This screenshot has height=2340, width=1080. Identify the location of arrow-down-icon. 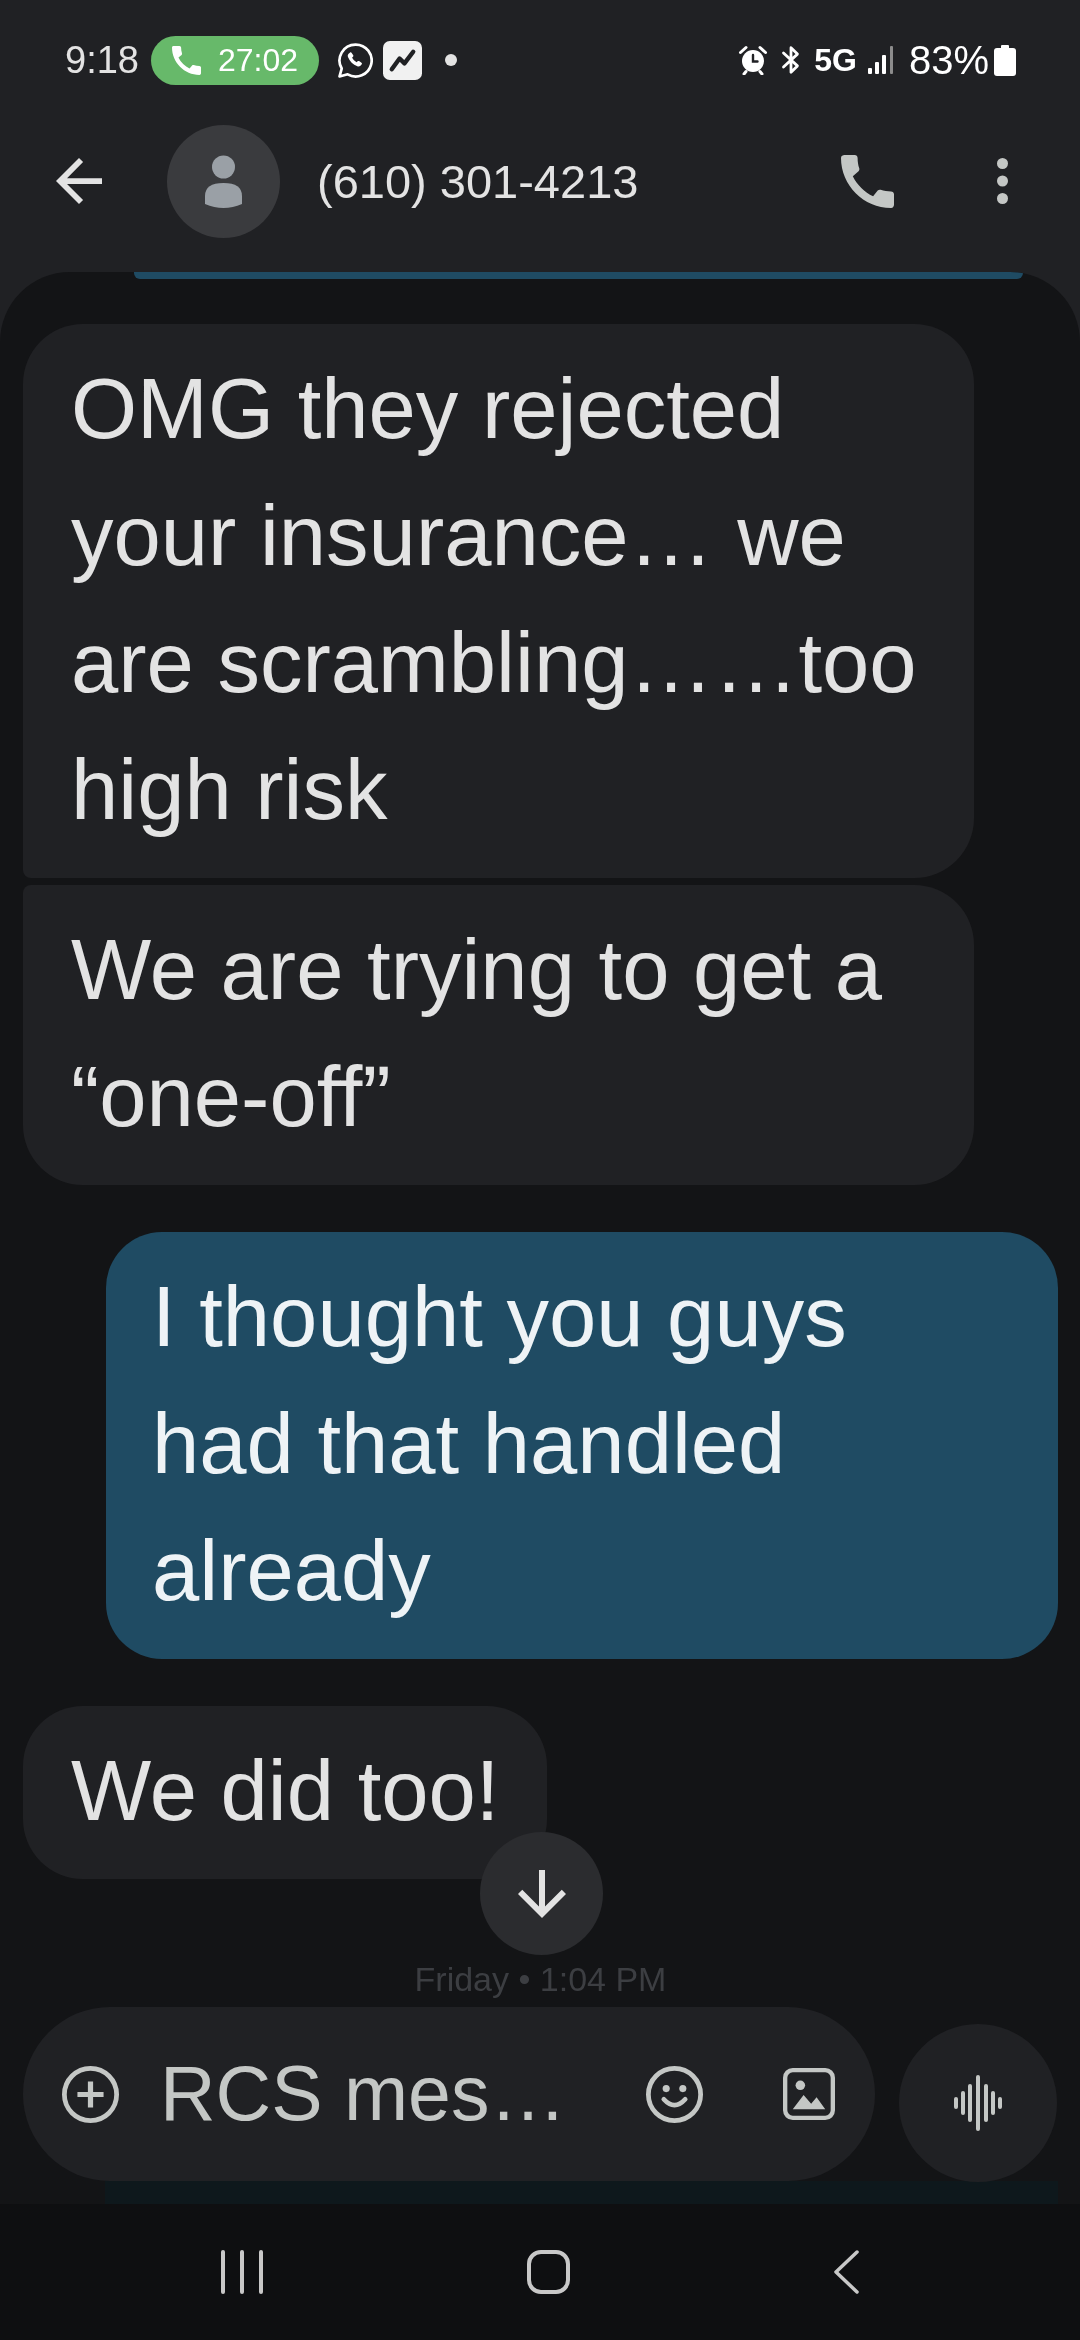
(541, 1893).